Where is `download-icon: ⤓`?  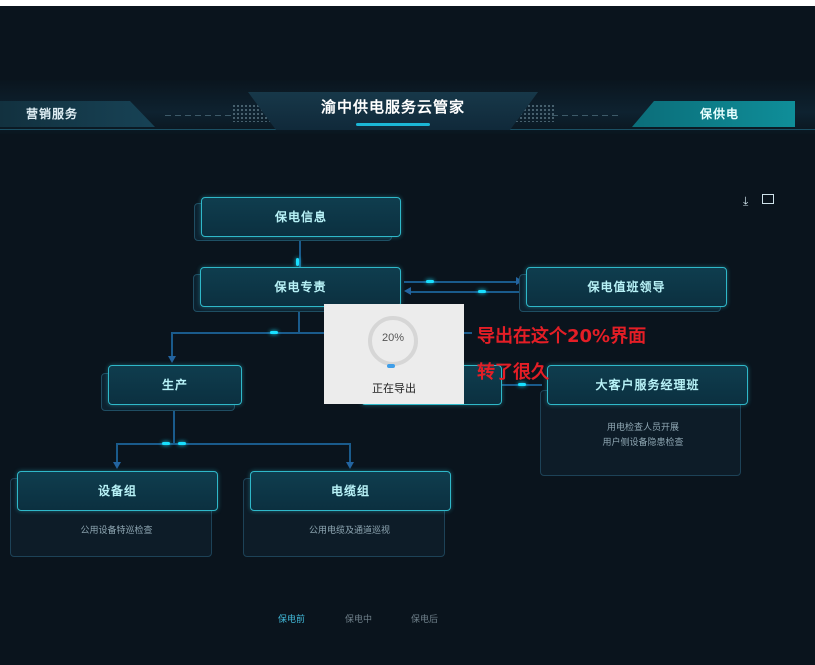
download-icon: ⤓ is located at coordinates (745, 201).